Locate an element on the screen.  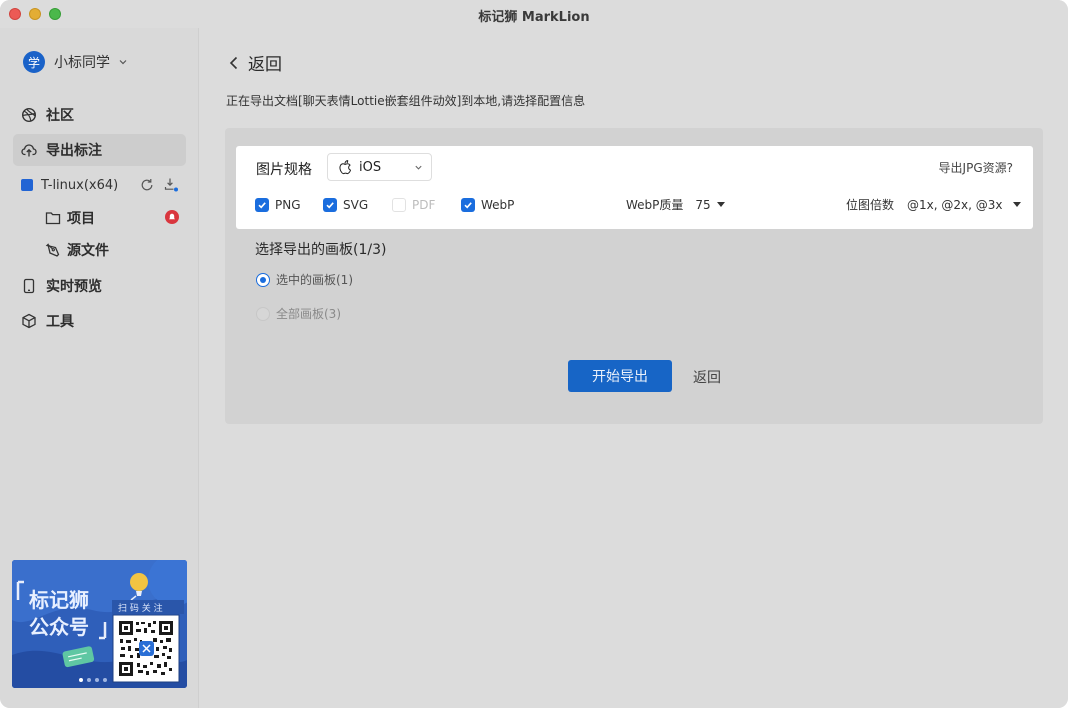
format-svg-checkbox: SVG is located at coordinates (345, 205).